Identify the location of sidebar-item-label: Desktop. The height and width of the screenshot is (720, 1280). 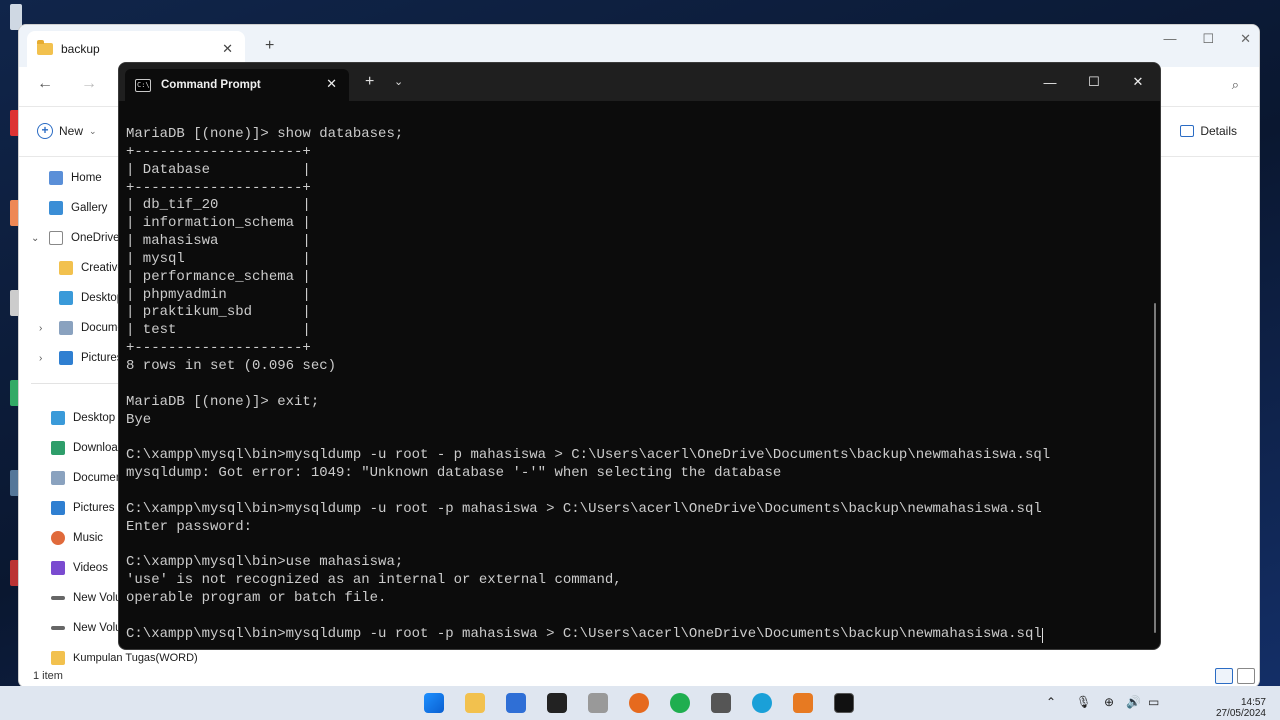
(102, 298).